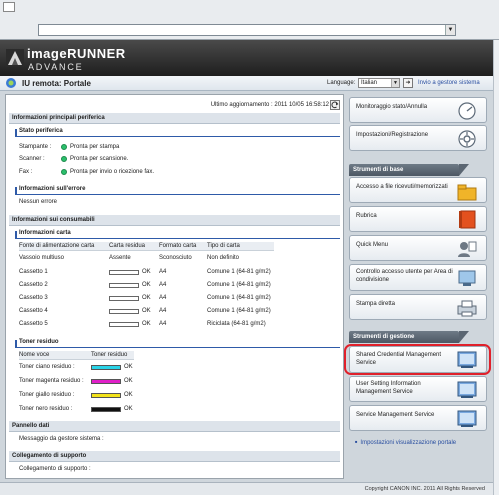 The height and width of the screenshot is (495, 499). Describe the element at coordinates (449, 83) in the screenshot. I see `send-to-manager-link: Invio a gestore sistema` at that location.